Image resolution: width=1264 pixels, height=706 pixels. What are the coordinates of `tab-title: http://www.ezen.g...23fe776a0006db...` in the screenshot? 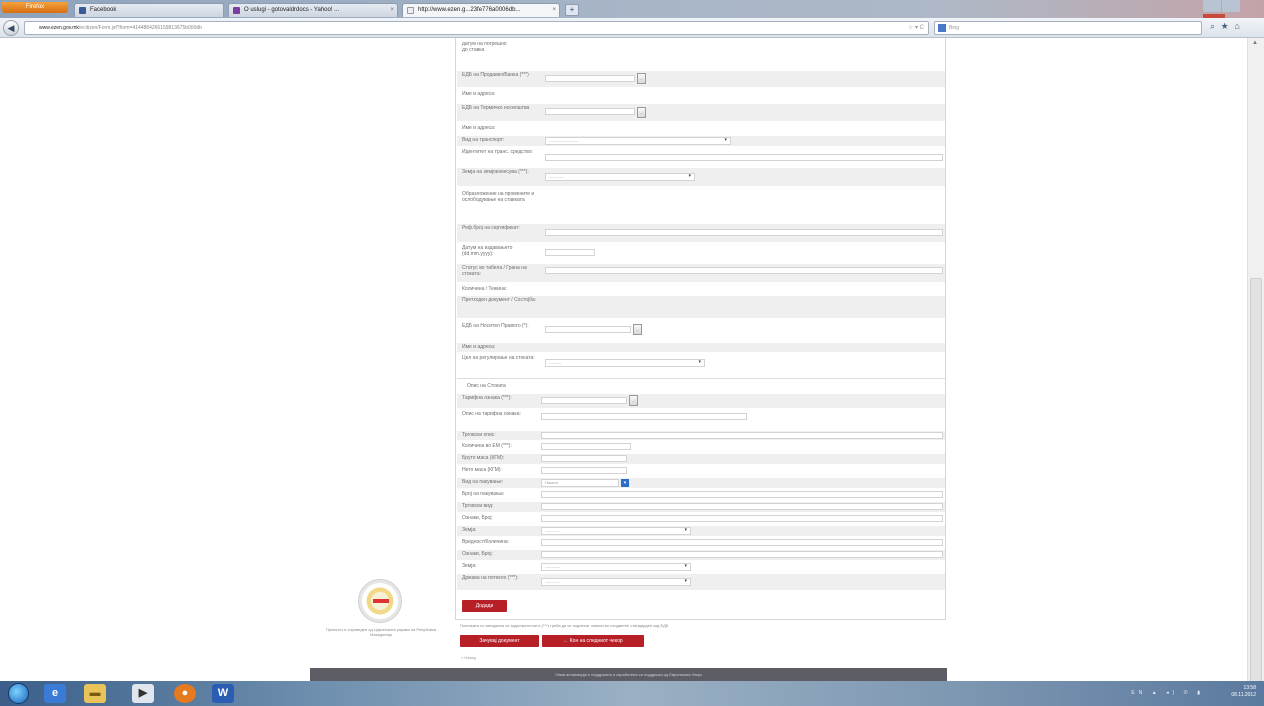 It's located at (469, 10).